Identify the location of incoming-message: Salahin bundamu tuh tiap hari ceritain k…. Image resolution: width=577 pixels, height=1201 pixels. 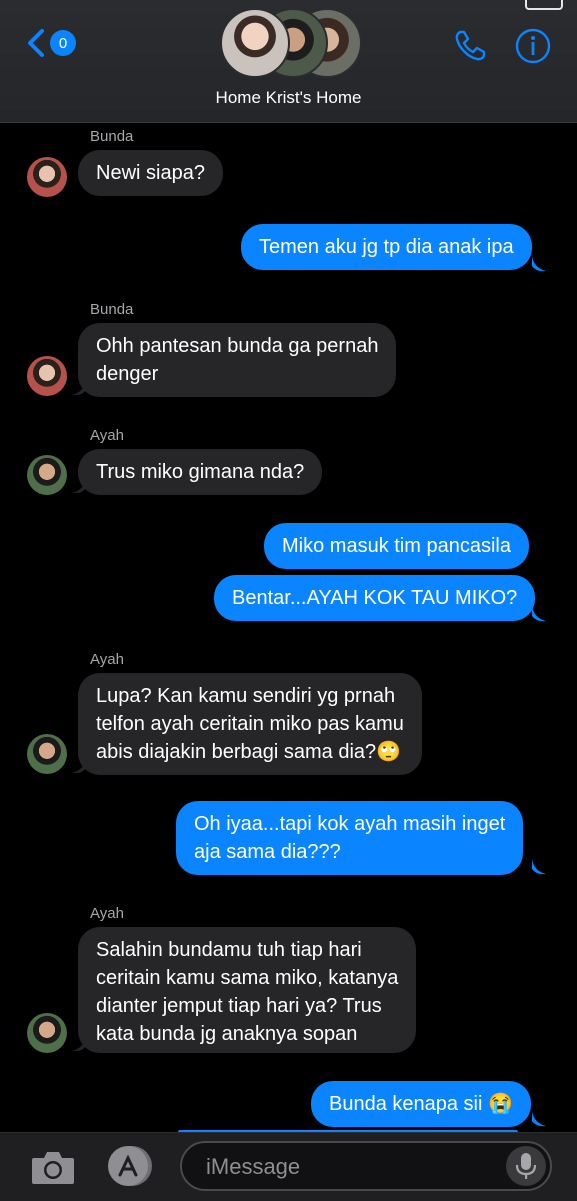
(247, 990).